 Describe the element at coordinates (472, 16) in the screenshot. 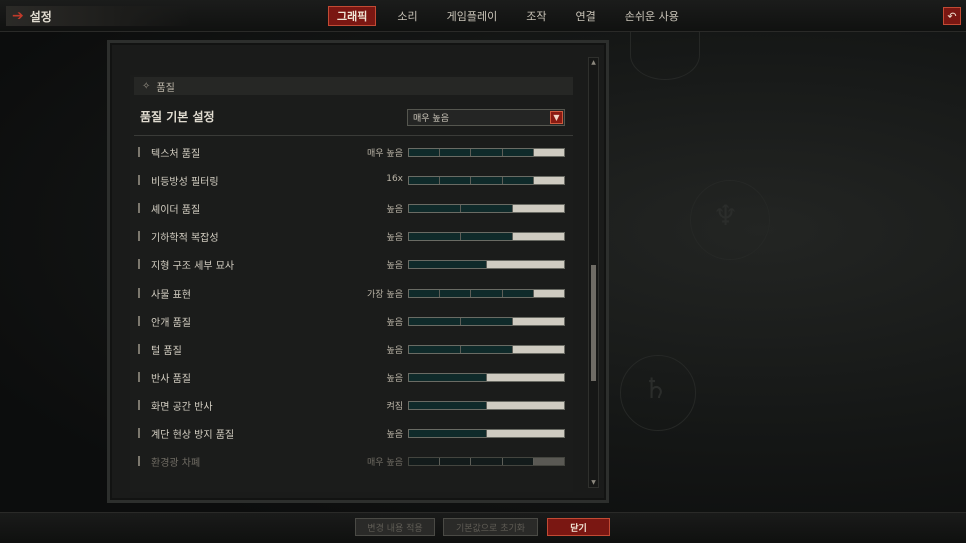

I see `tab-gameplay: 게임플레이` at that location.